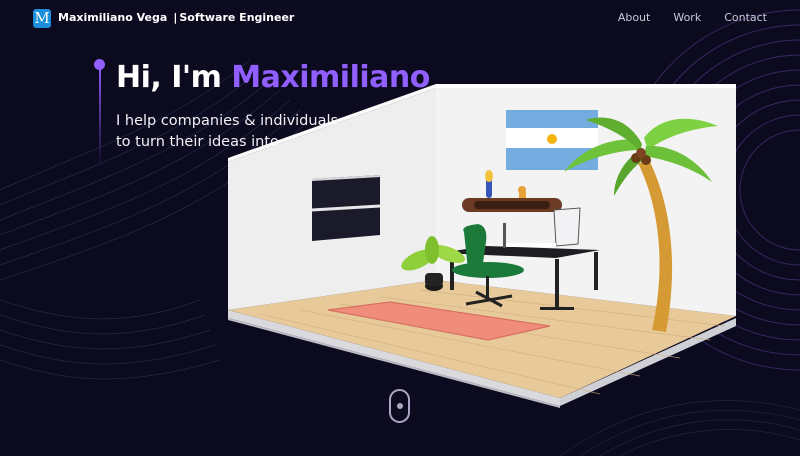 Image resolution: width=800 pixels, height=456 pixels. I want to click on mouse-scroll-icon, so click(399, 406).